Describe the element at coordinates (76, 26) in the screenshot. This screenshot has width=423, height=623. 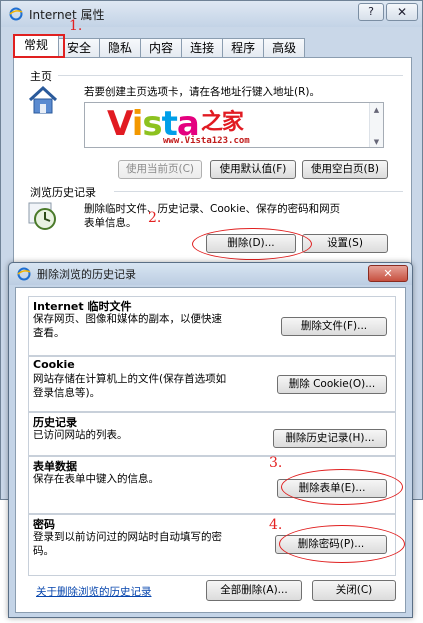
I see `step-label-1: 1.` at that location.